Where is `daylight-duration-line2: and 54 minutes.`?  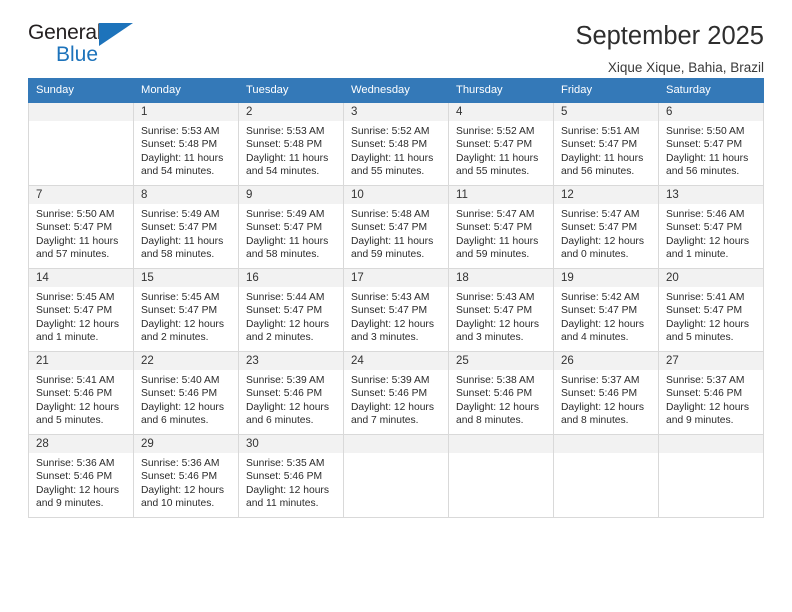 daylight-duration-line2: and 54 minutes. is located at coordinates (283, 172).